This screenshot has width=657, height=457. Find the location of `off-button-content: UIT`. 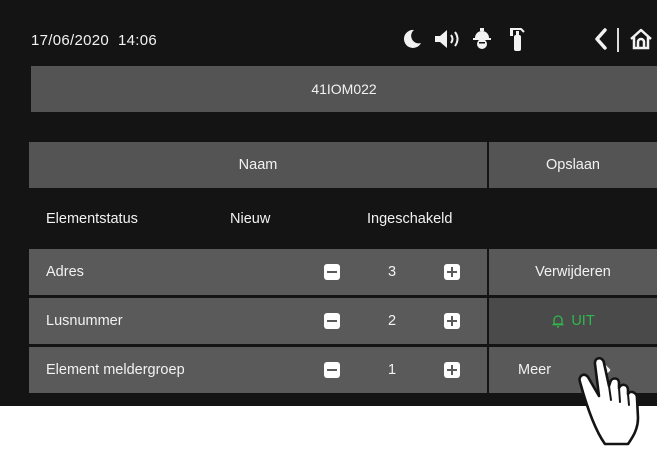

off-button-content: UIT is located at coordinates (573, 321).